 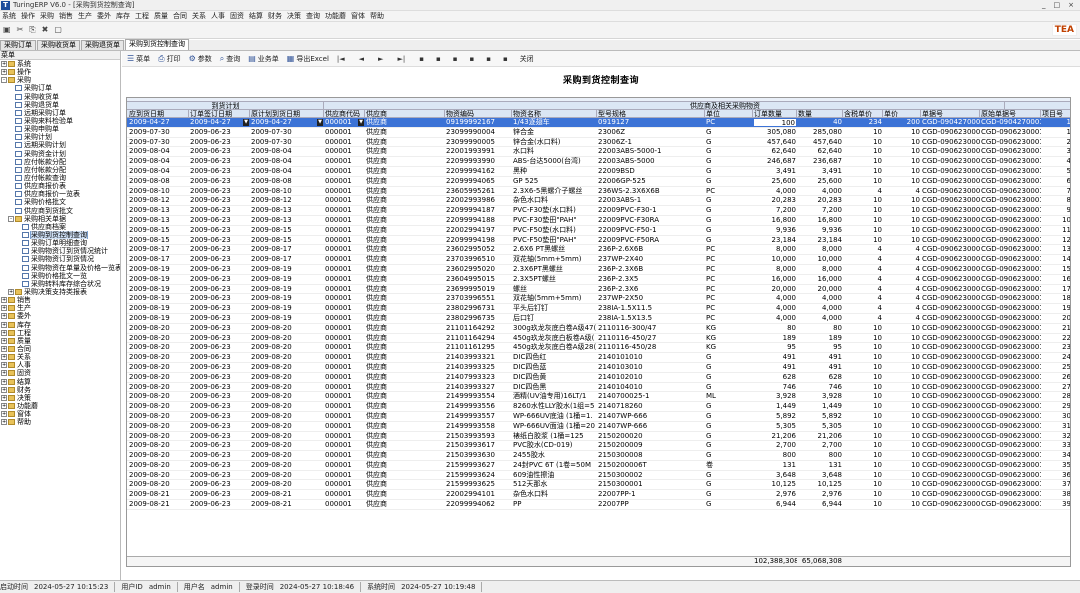 What do you see at coordinates (380, 59) in the screenshot?
I see `next-record-button: ►` at bounding box center [380, 59].